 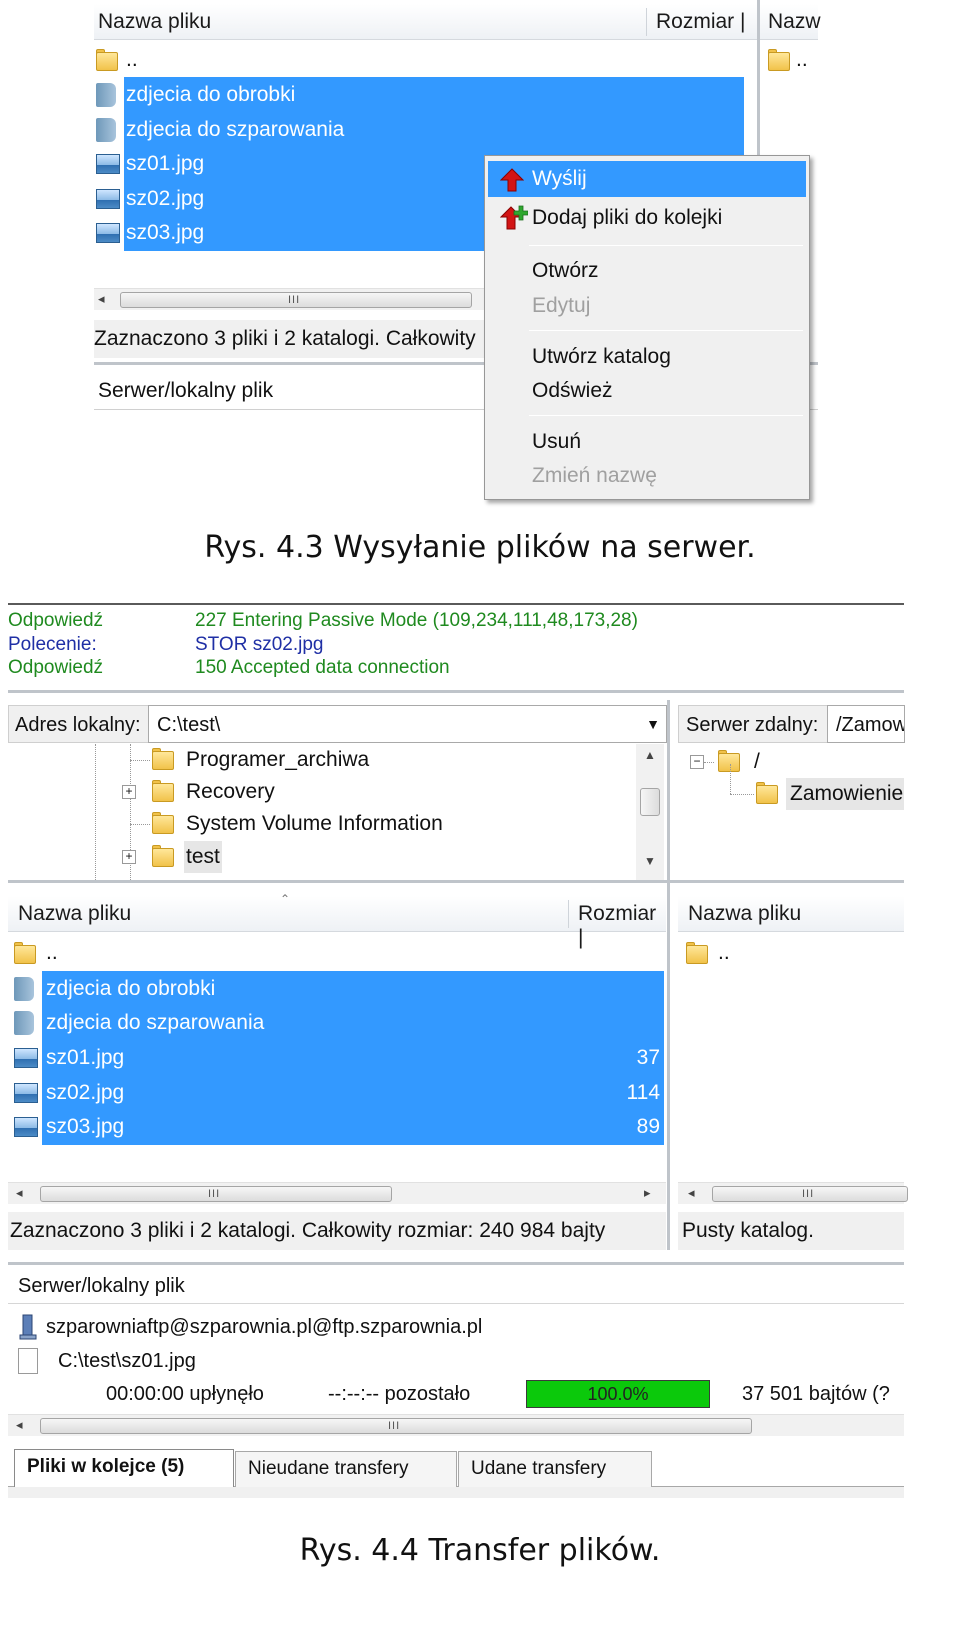 I want to click on menu-item-add-to-queue: Dodaj pliki do kolejki, so click(x=647, y=218).